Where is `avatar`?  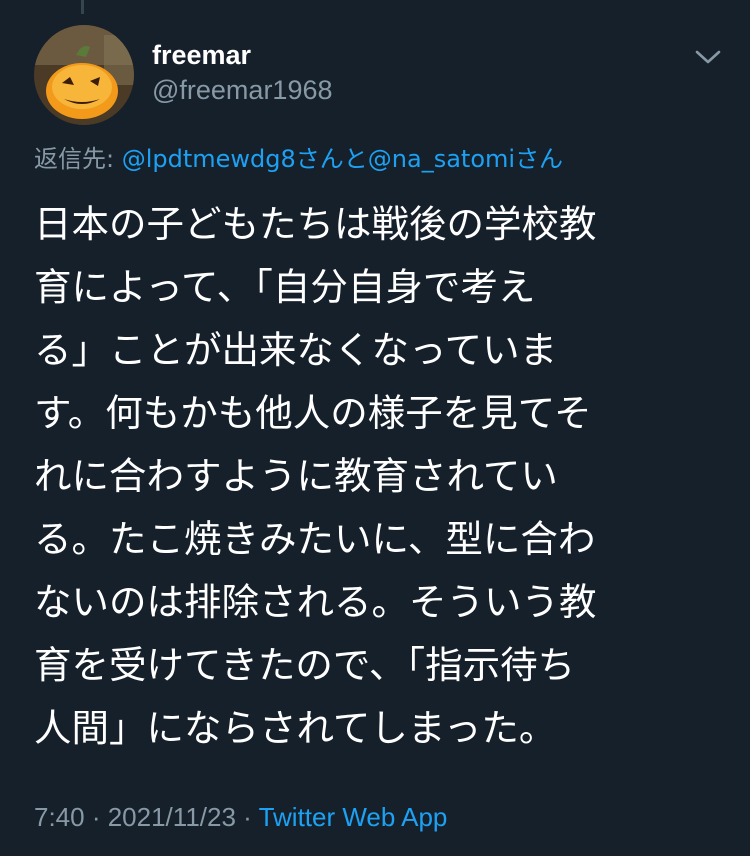 avatar is located at coordinates (84, 75).